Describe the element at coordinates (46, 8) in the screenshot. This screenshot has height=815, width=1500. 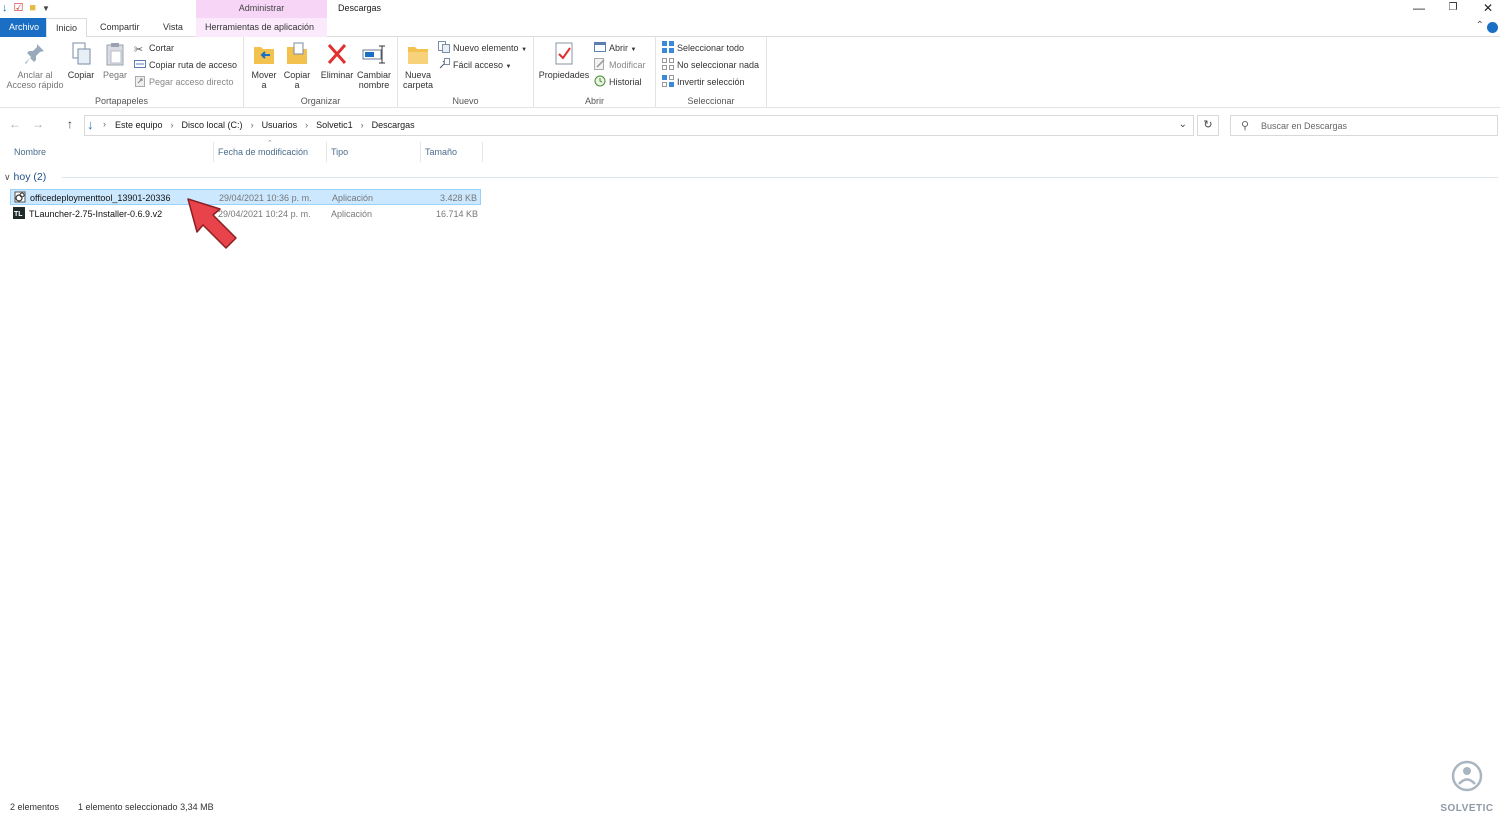
I see `customize-toolbar-icon: ▼` at that location.